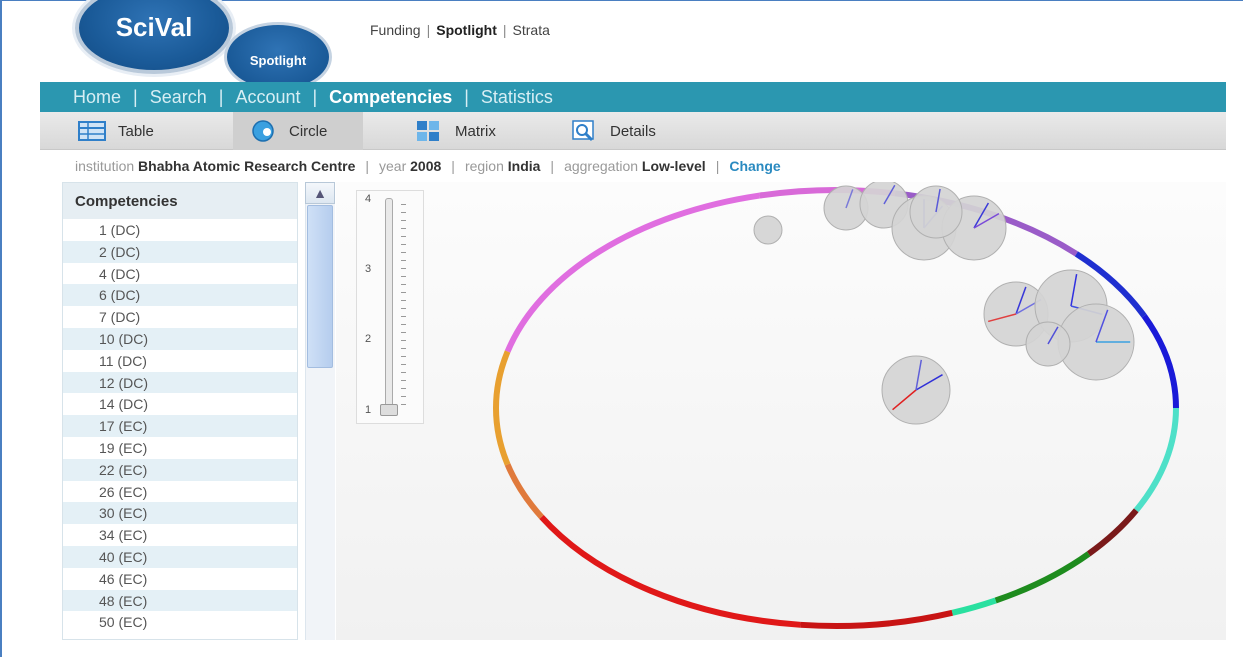 The width and height of the screenshot is (1243, 657). Describe the element at coordinates (180, 404) in the screenshot. I see `list-item: 14 (DC)` at that location.